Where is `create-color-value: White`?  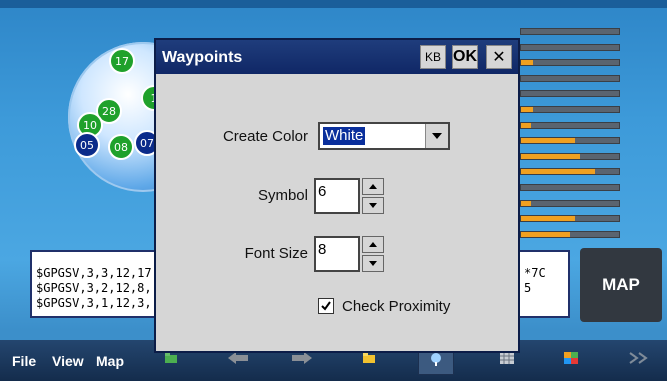
create-color-value: White is located at coordinates (344, 136).